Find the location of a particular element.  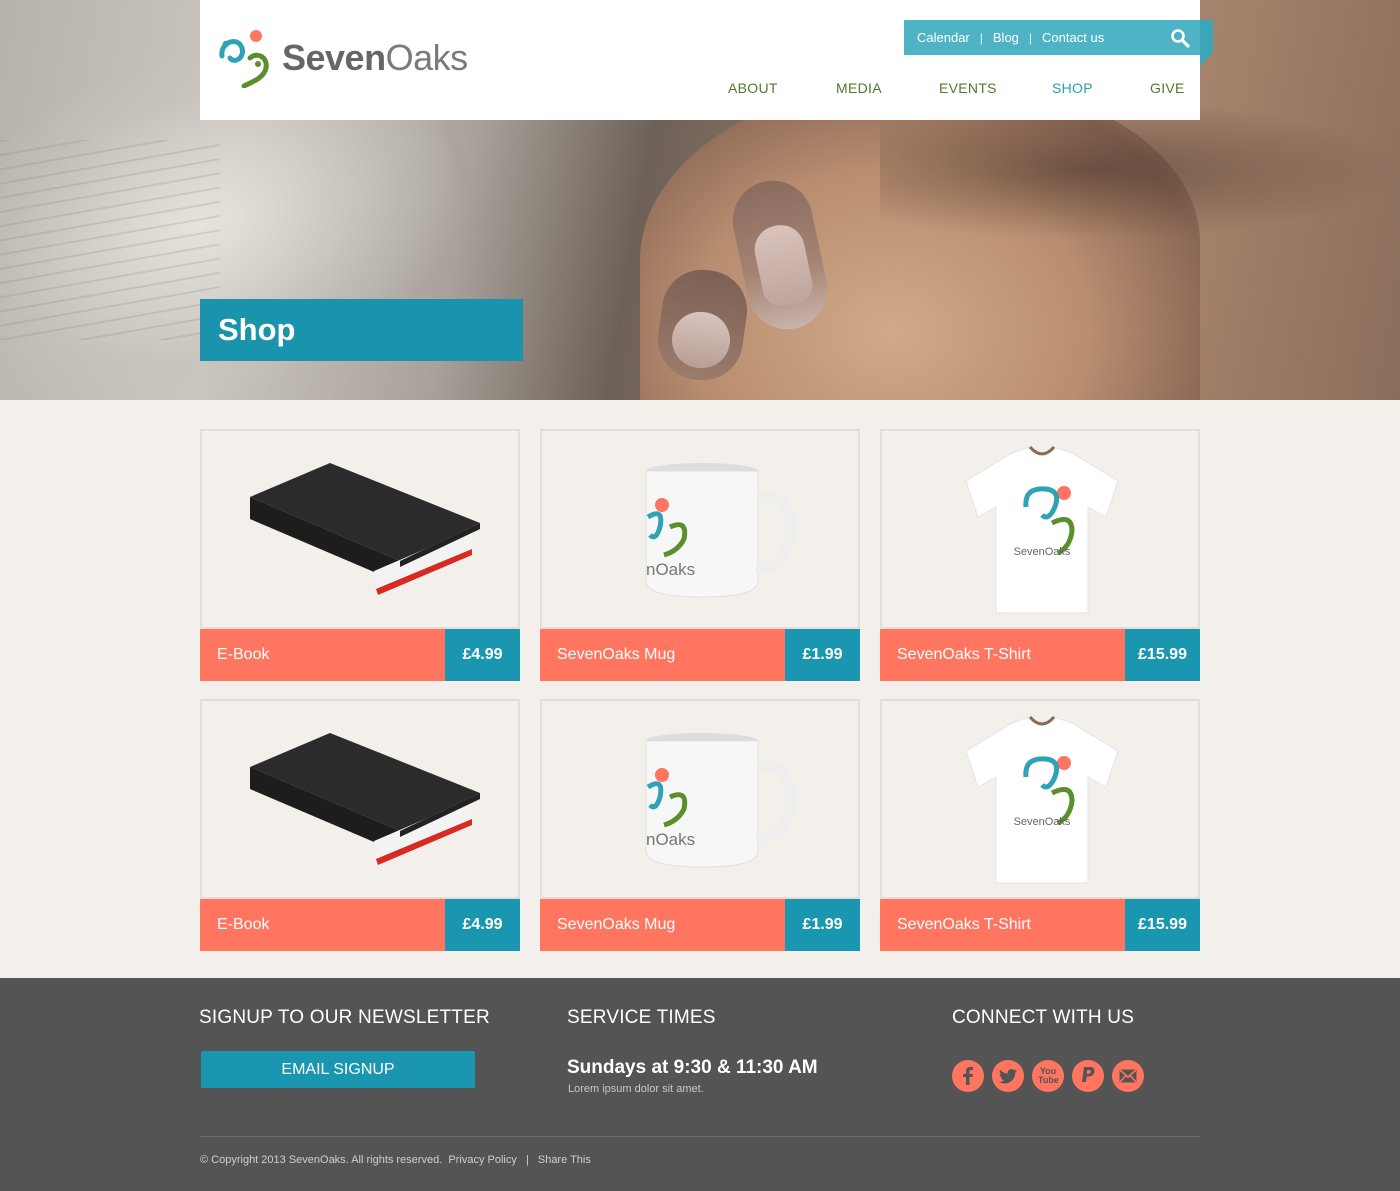

connect-heading: CONNECT WITH US is located at coordinates (1043, 1017).